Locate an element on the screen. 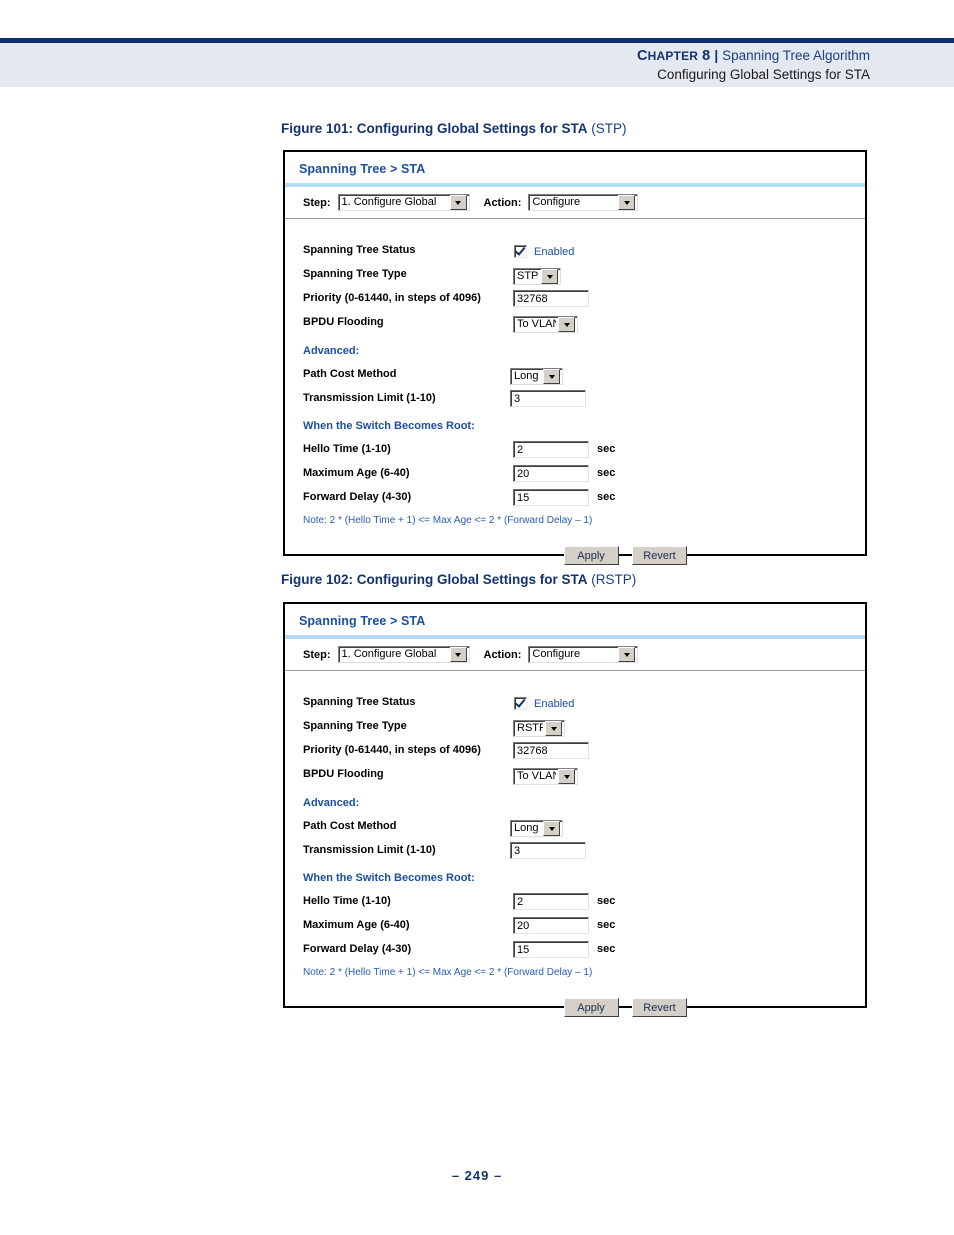 This screenshot has height=1235, width=954. maximum-age-unit: sec is located at coordinates (606, 473).